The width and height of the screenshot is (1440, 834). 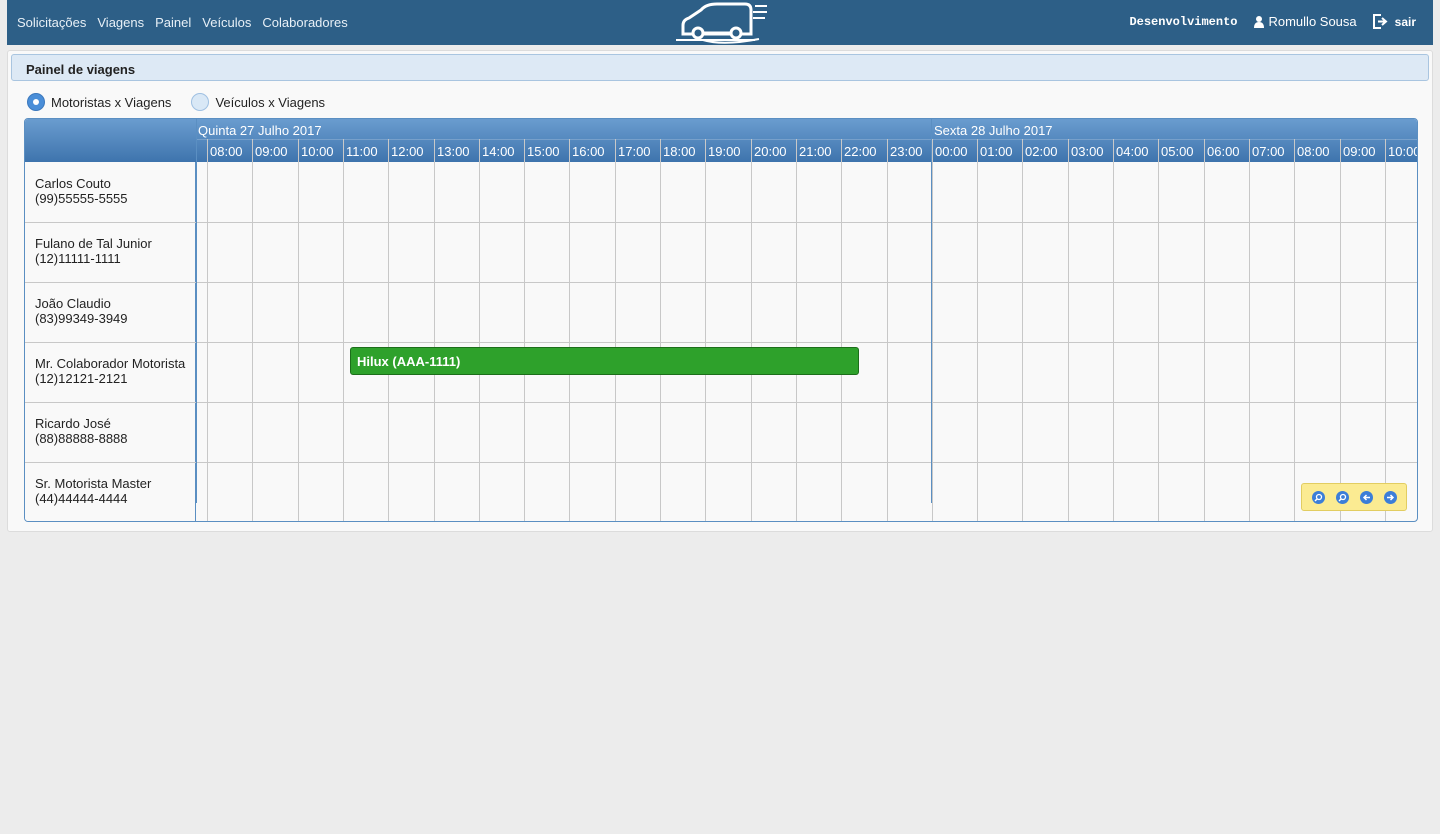 What do you see at coordinates (186, 102) in the screenshot?
I see `view-toggle: Motoristas x Viagens Veículos x Viagens` at bounding box center [186, 102].